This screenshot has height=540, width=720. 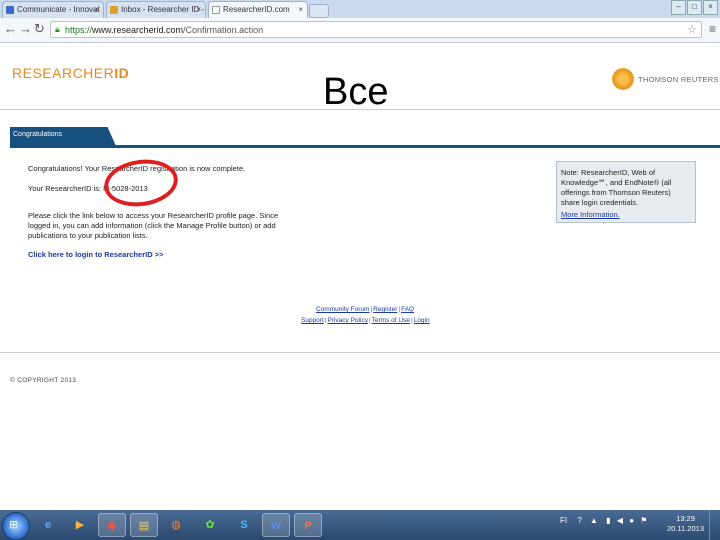 I want to click on language-indicator: FI, so click(x=563, y=520).